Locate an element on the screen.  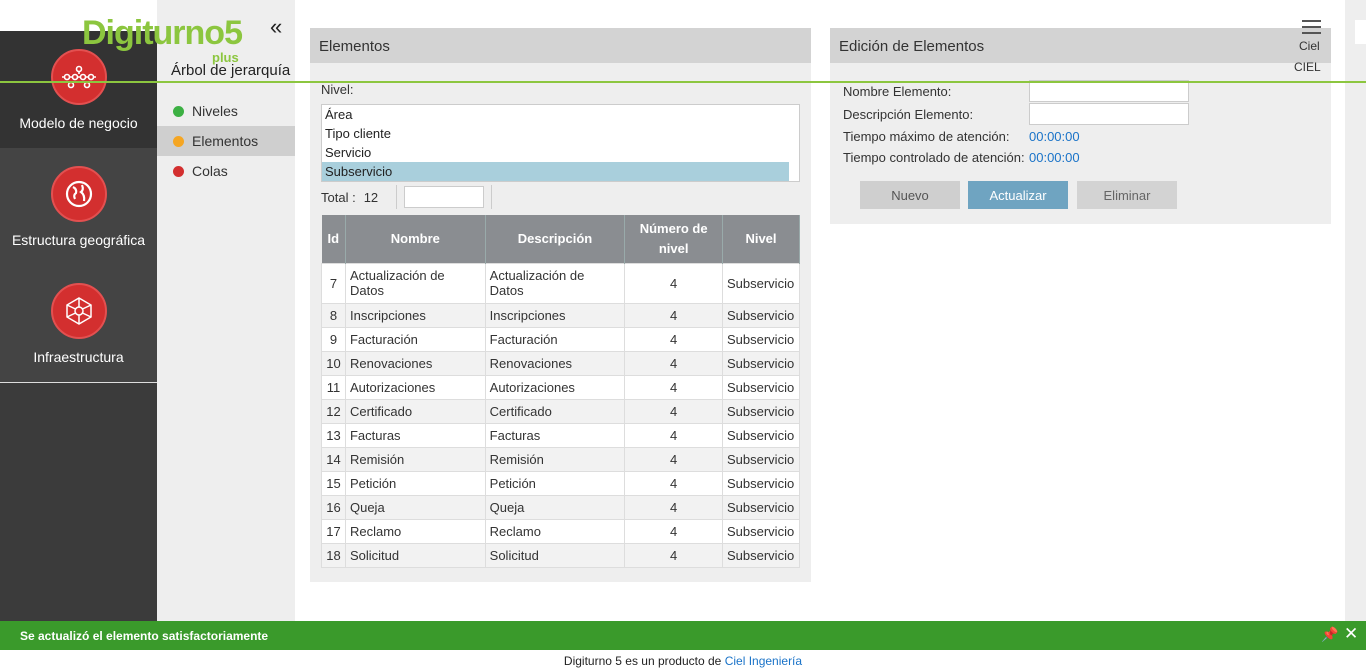
tiempo-max-value: 00:00:00 is located at coordinates (1054, 136).